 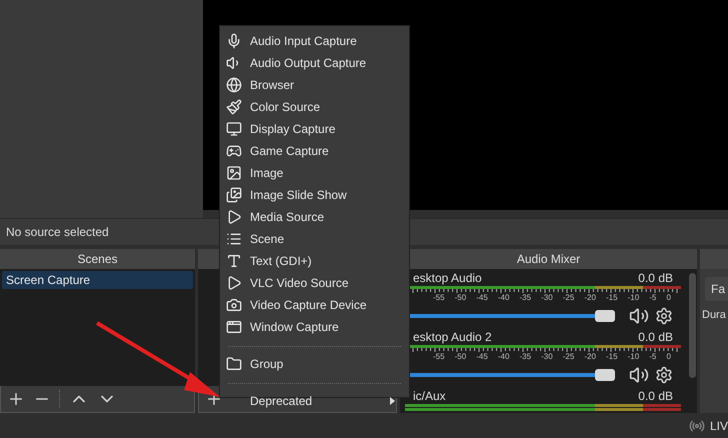 What do you see at coordinates (97, 280) in the screenshot?
I see `list-entry: Screen Capture` at bounding box center [97, 280].